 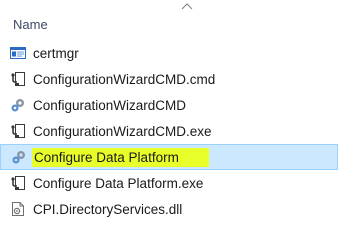 I want to click on file-name: ConfigurationWizardCMD.exe, so click(x=122, y=131).